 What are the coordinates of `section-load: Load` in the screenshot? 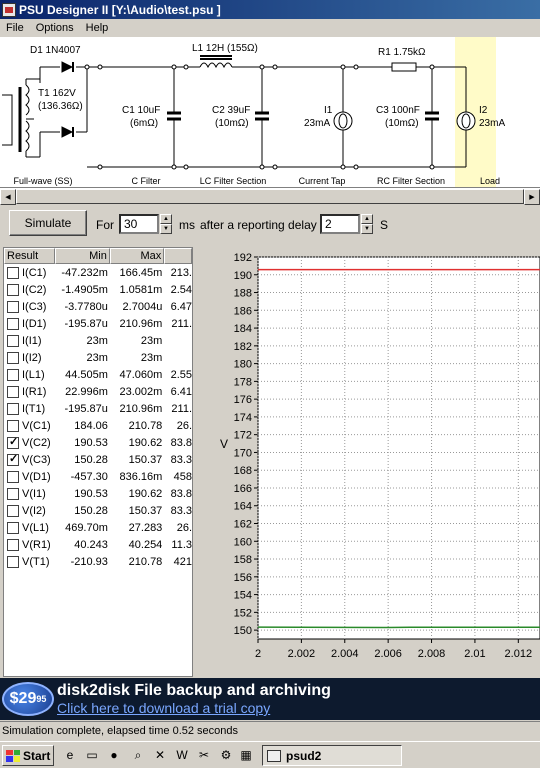 It's located at (490, 181).